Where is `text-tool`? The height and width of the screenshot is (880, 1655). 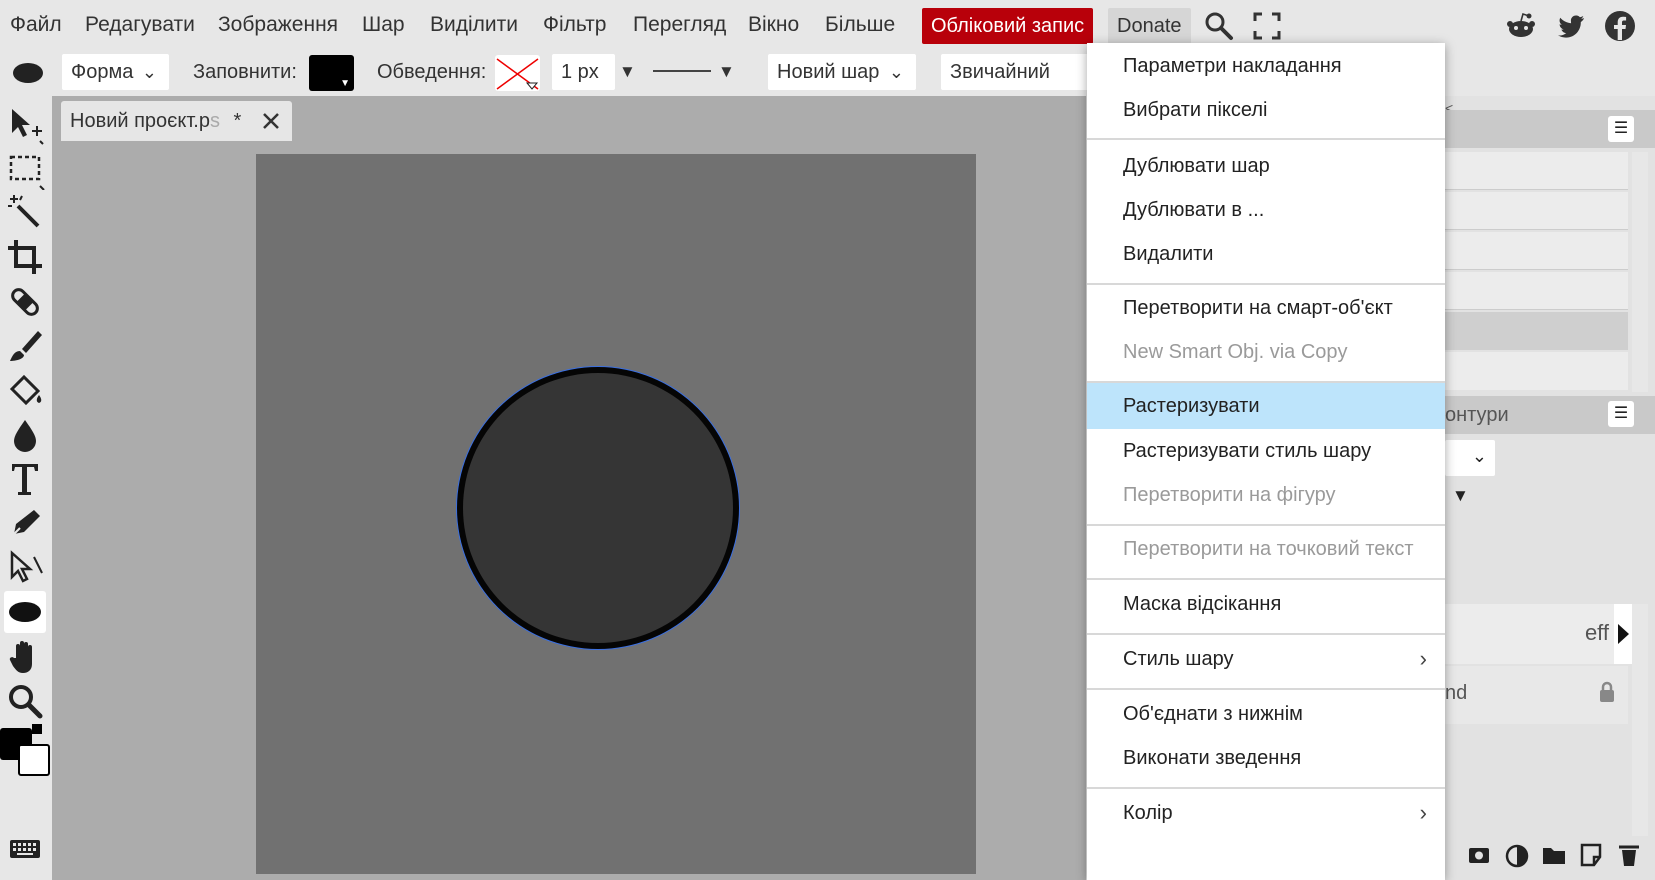 text-tool is located at coordinates (25, 479).